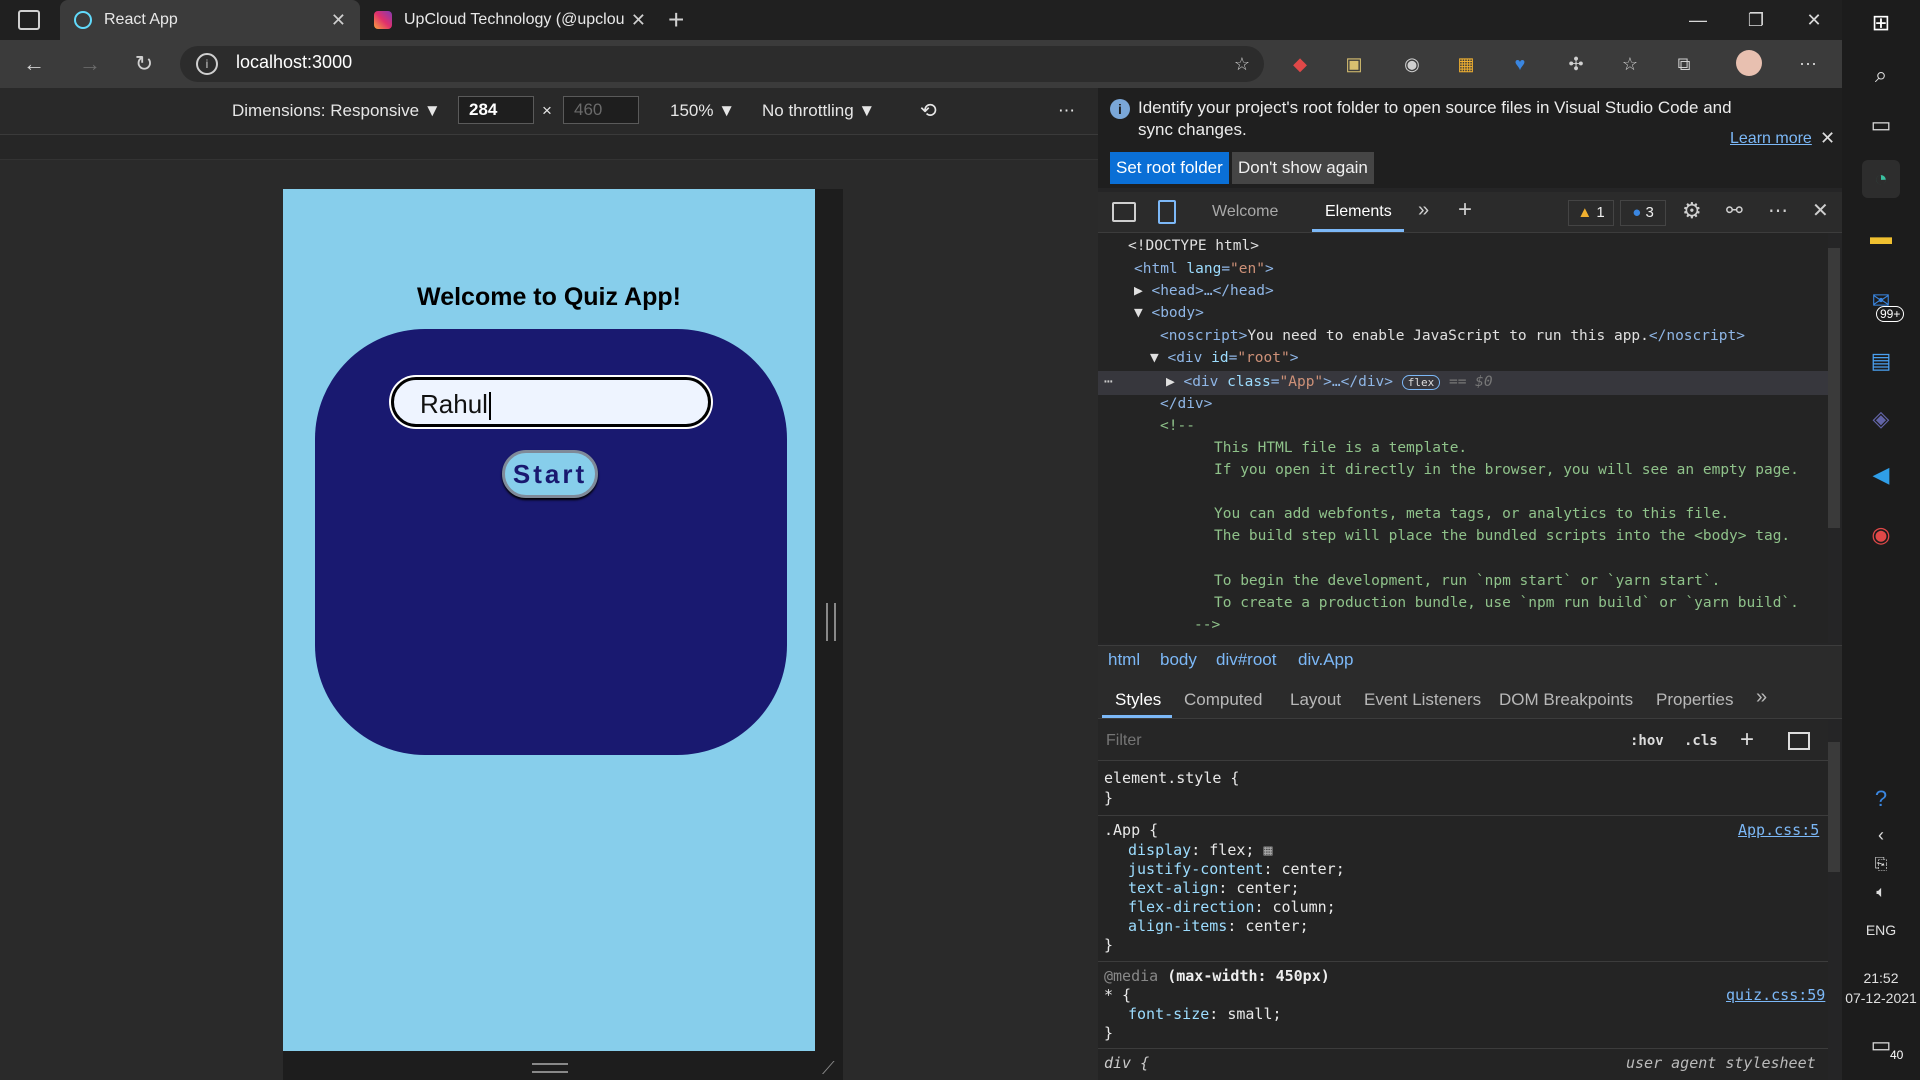  What do you see at coordinates (1236, 869) in the screenshot?
I see `css-property: justify-content: center;` at bounding box center [1236, 869].